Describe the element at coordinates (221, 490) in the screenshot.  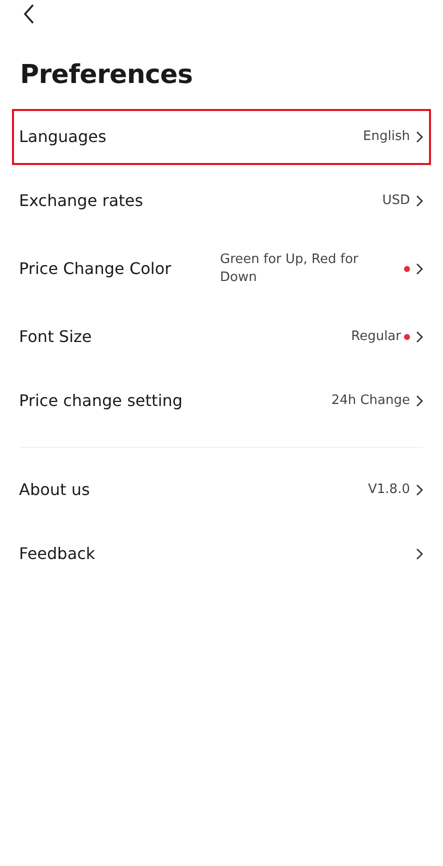
I see `settings-row: About us V1.8.0` at that location.